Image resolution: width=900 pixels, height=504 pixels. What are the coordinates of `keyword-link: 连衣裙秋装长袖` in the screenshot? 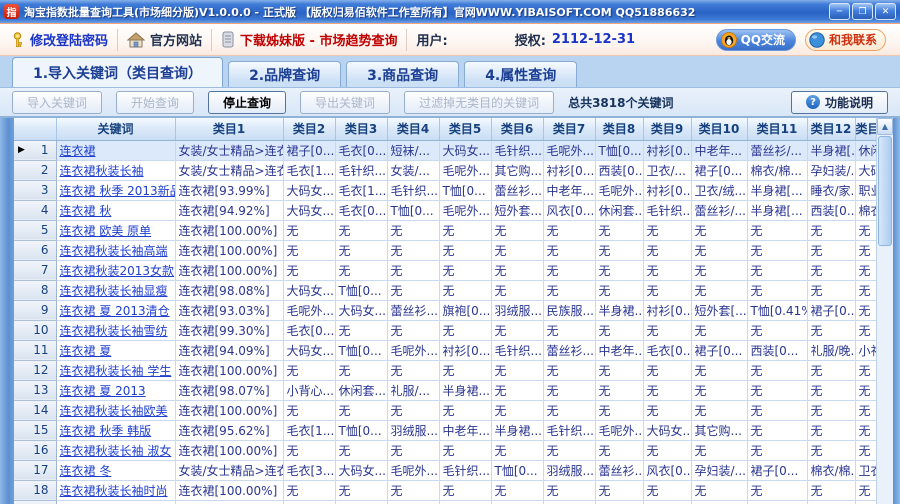 It's located at (102, 171).